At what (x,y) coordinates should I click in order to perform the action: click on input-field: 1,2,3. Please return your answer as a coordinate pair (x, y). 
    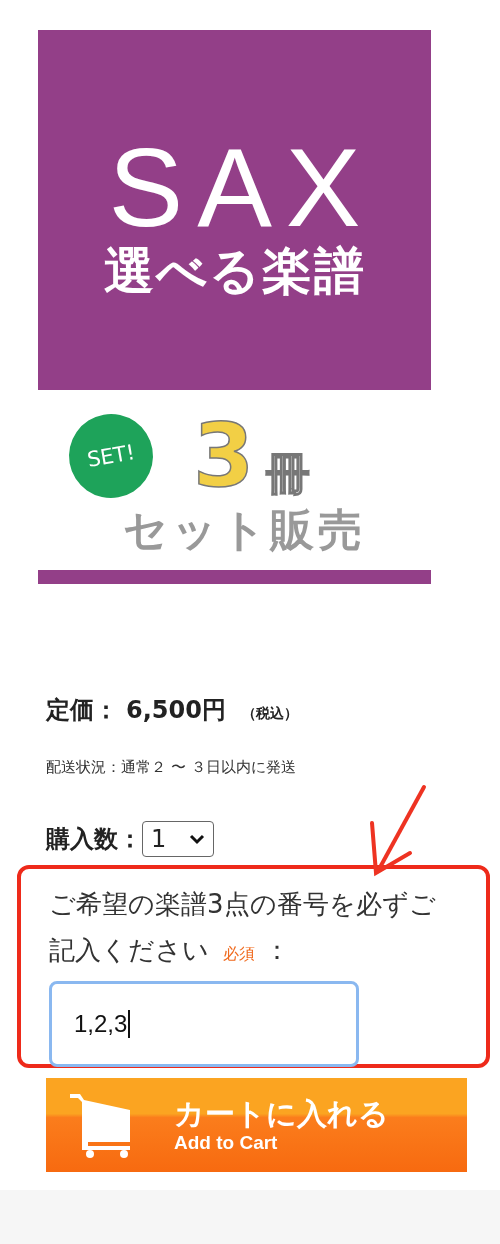
    Looking at the image, I should click on (204, 1024).